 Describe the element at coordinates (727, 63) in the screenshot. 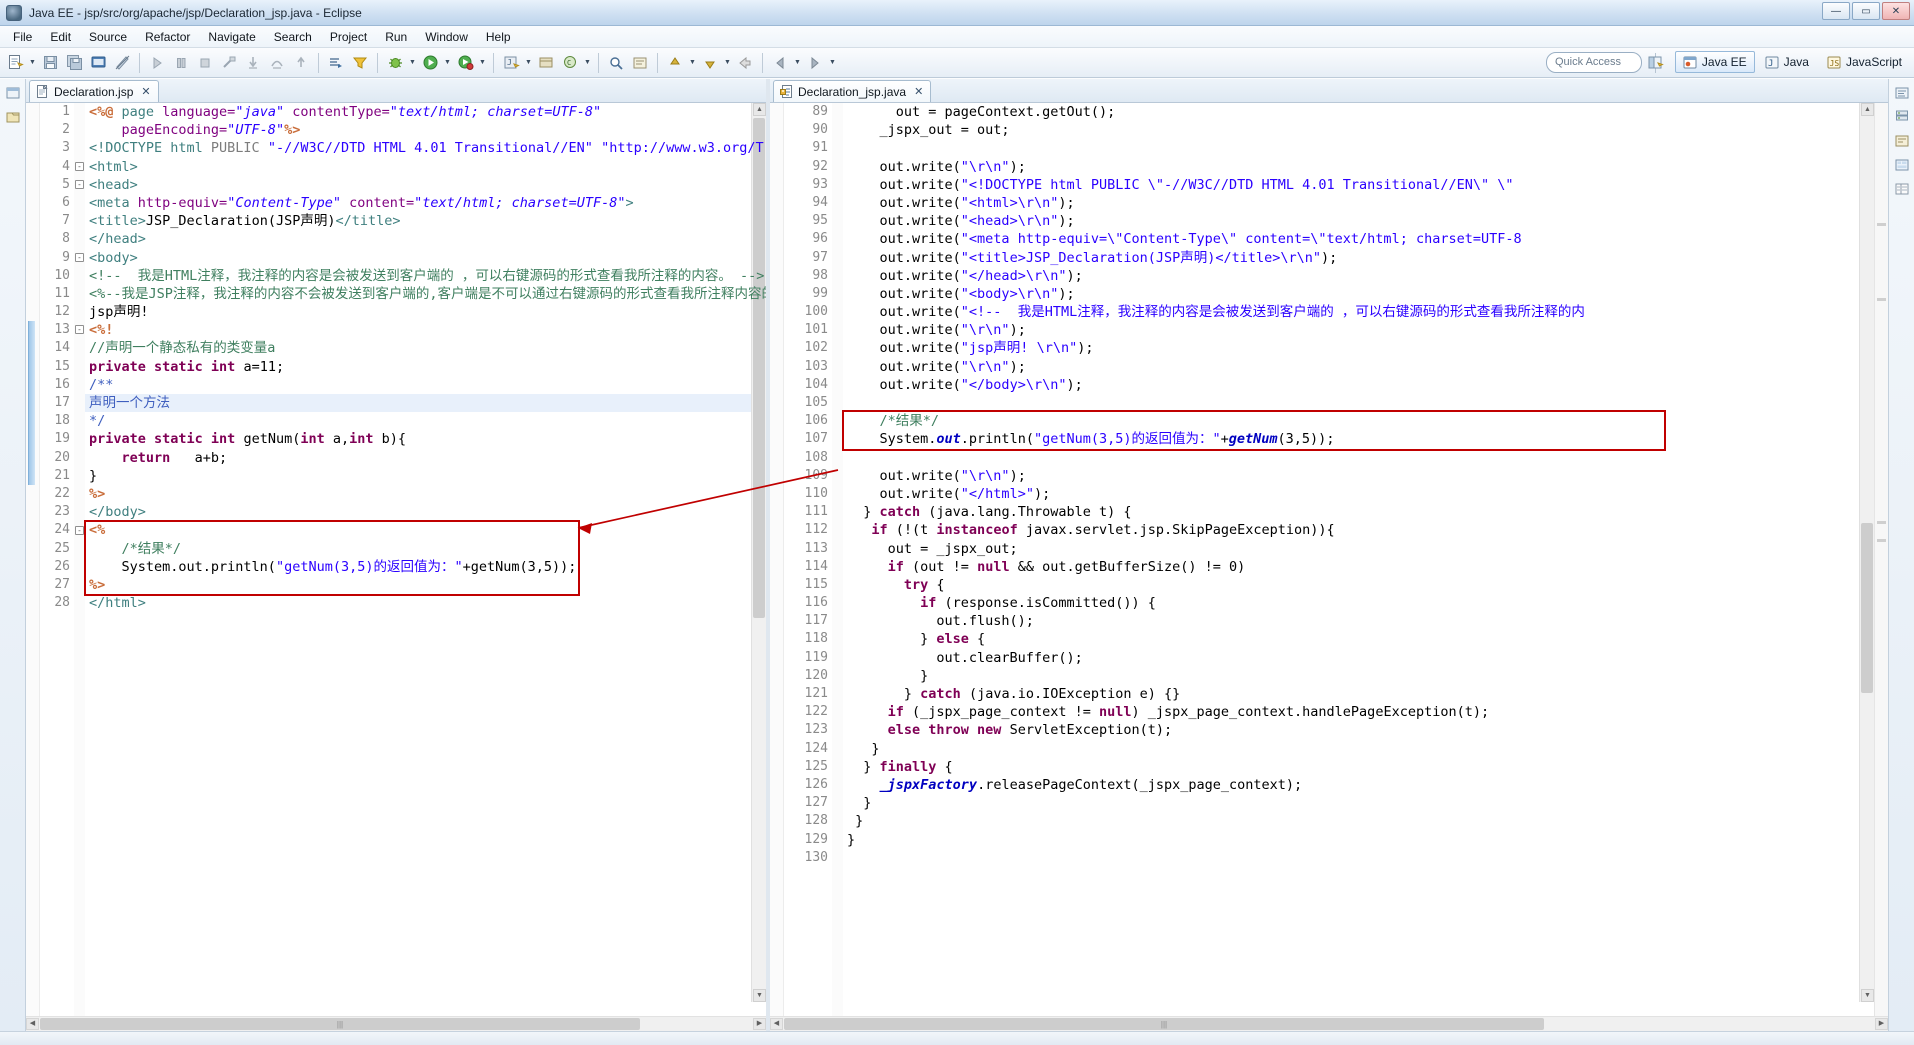

I see `next-annotation-dropdown-arrow: ▼` at that location.